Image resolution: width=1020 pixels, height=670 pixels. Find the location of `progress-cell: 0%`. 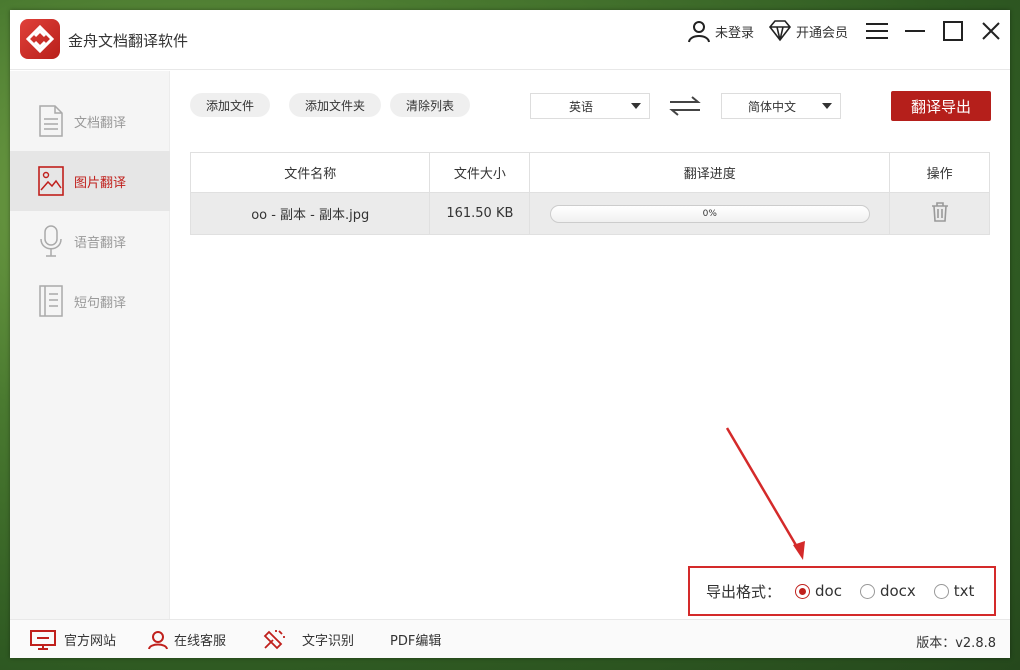

progress-cell: 0% is located at coordinates (710, 213).